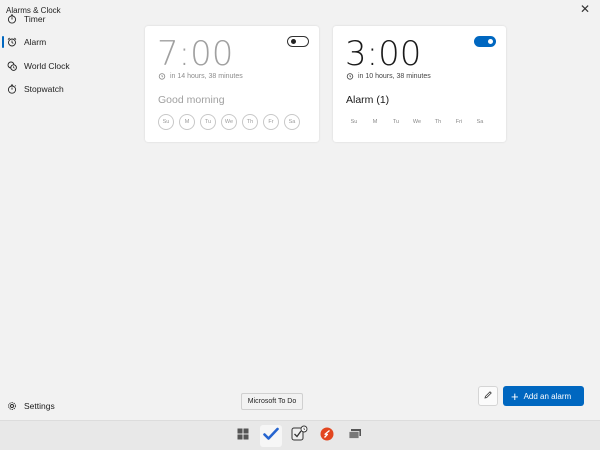 This screenshot has width=600, height=450. What do you see at coordinates (195, 54) in the screenshot?
I see `alarm-time: 7:00` at bounding box center [195, 54].